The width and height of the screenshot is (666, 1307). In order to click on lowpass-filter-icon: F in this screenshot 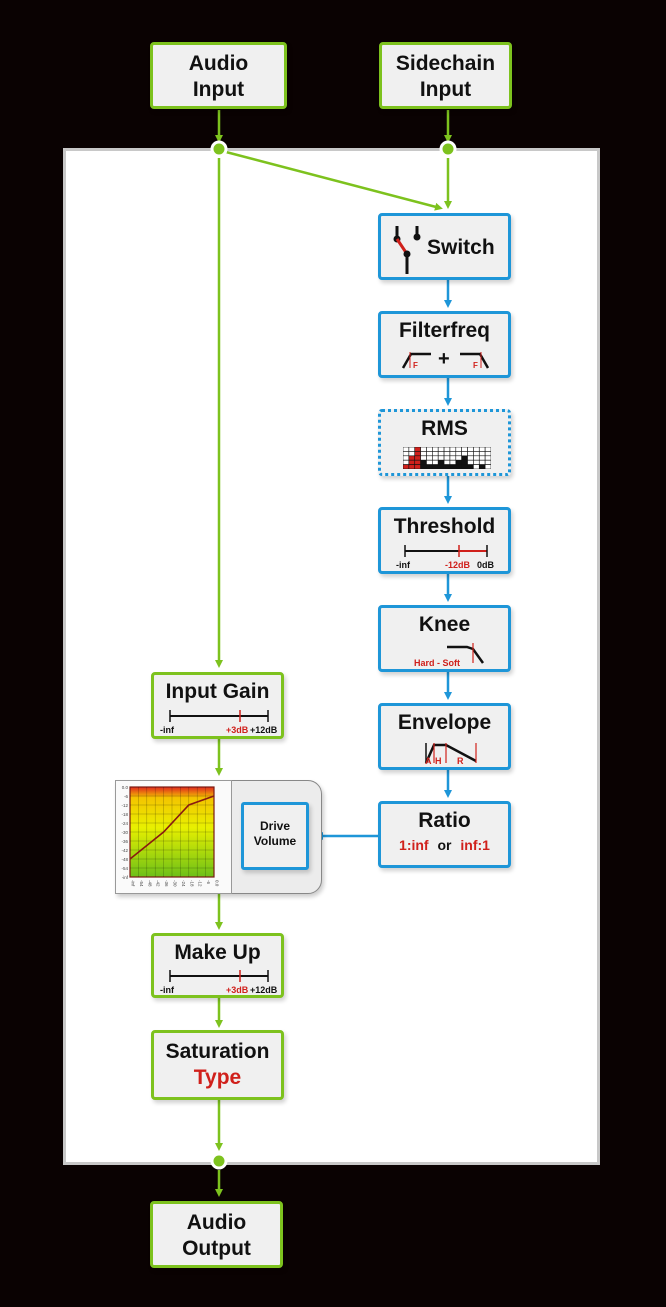, I will do `click(475, 361)`.